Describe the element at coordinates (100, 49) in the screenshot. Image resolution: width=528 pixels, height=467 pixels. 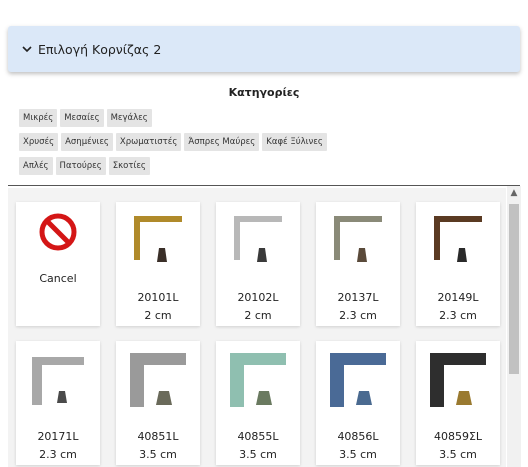
I see `accordion-title: Επιλογή Κορνίζας 2` at that location.